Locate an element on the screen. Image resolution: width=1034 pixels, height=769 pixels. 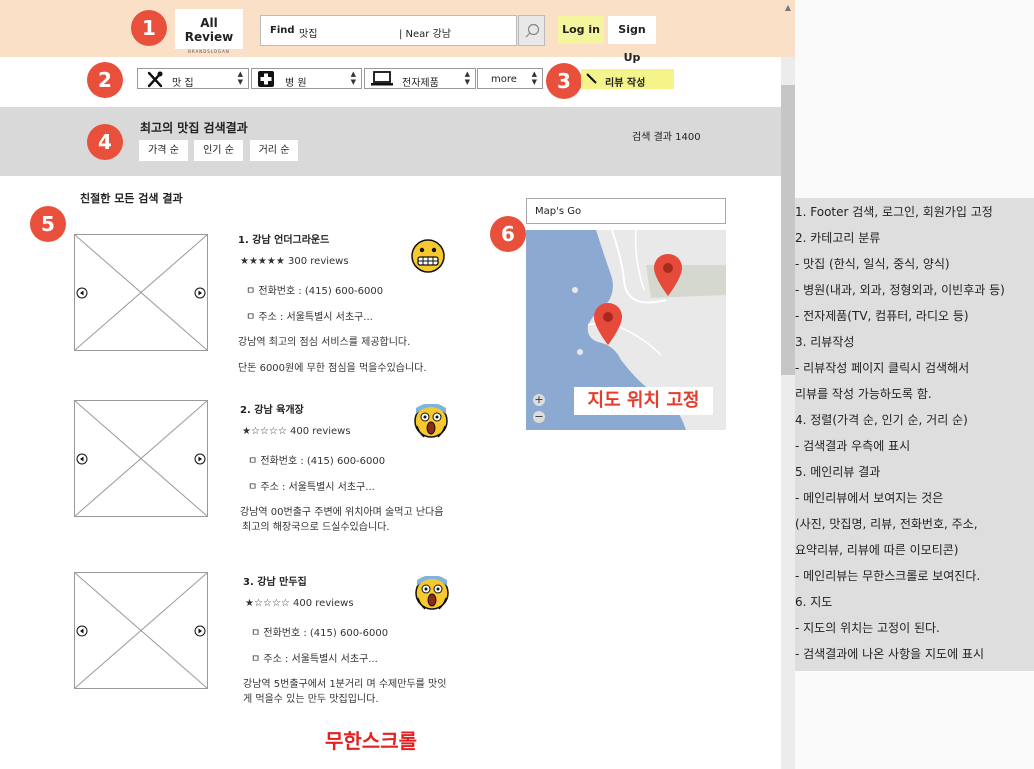
badge-4: 4 is located at coordinates (105, 142).